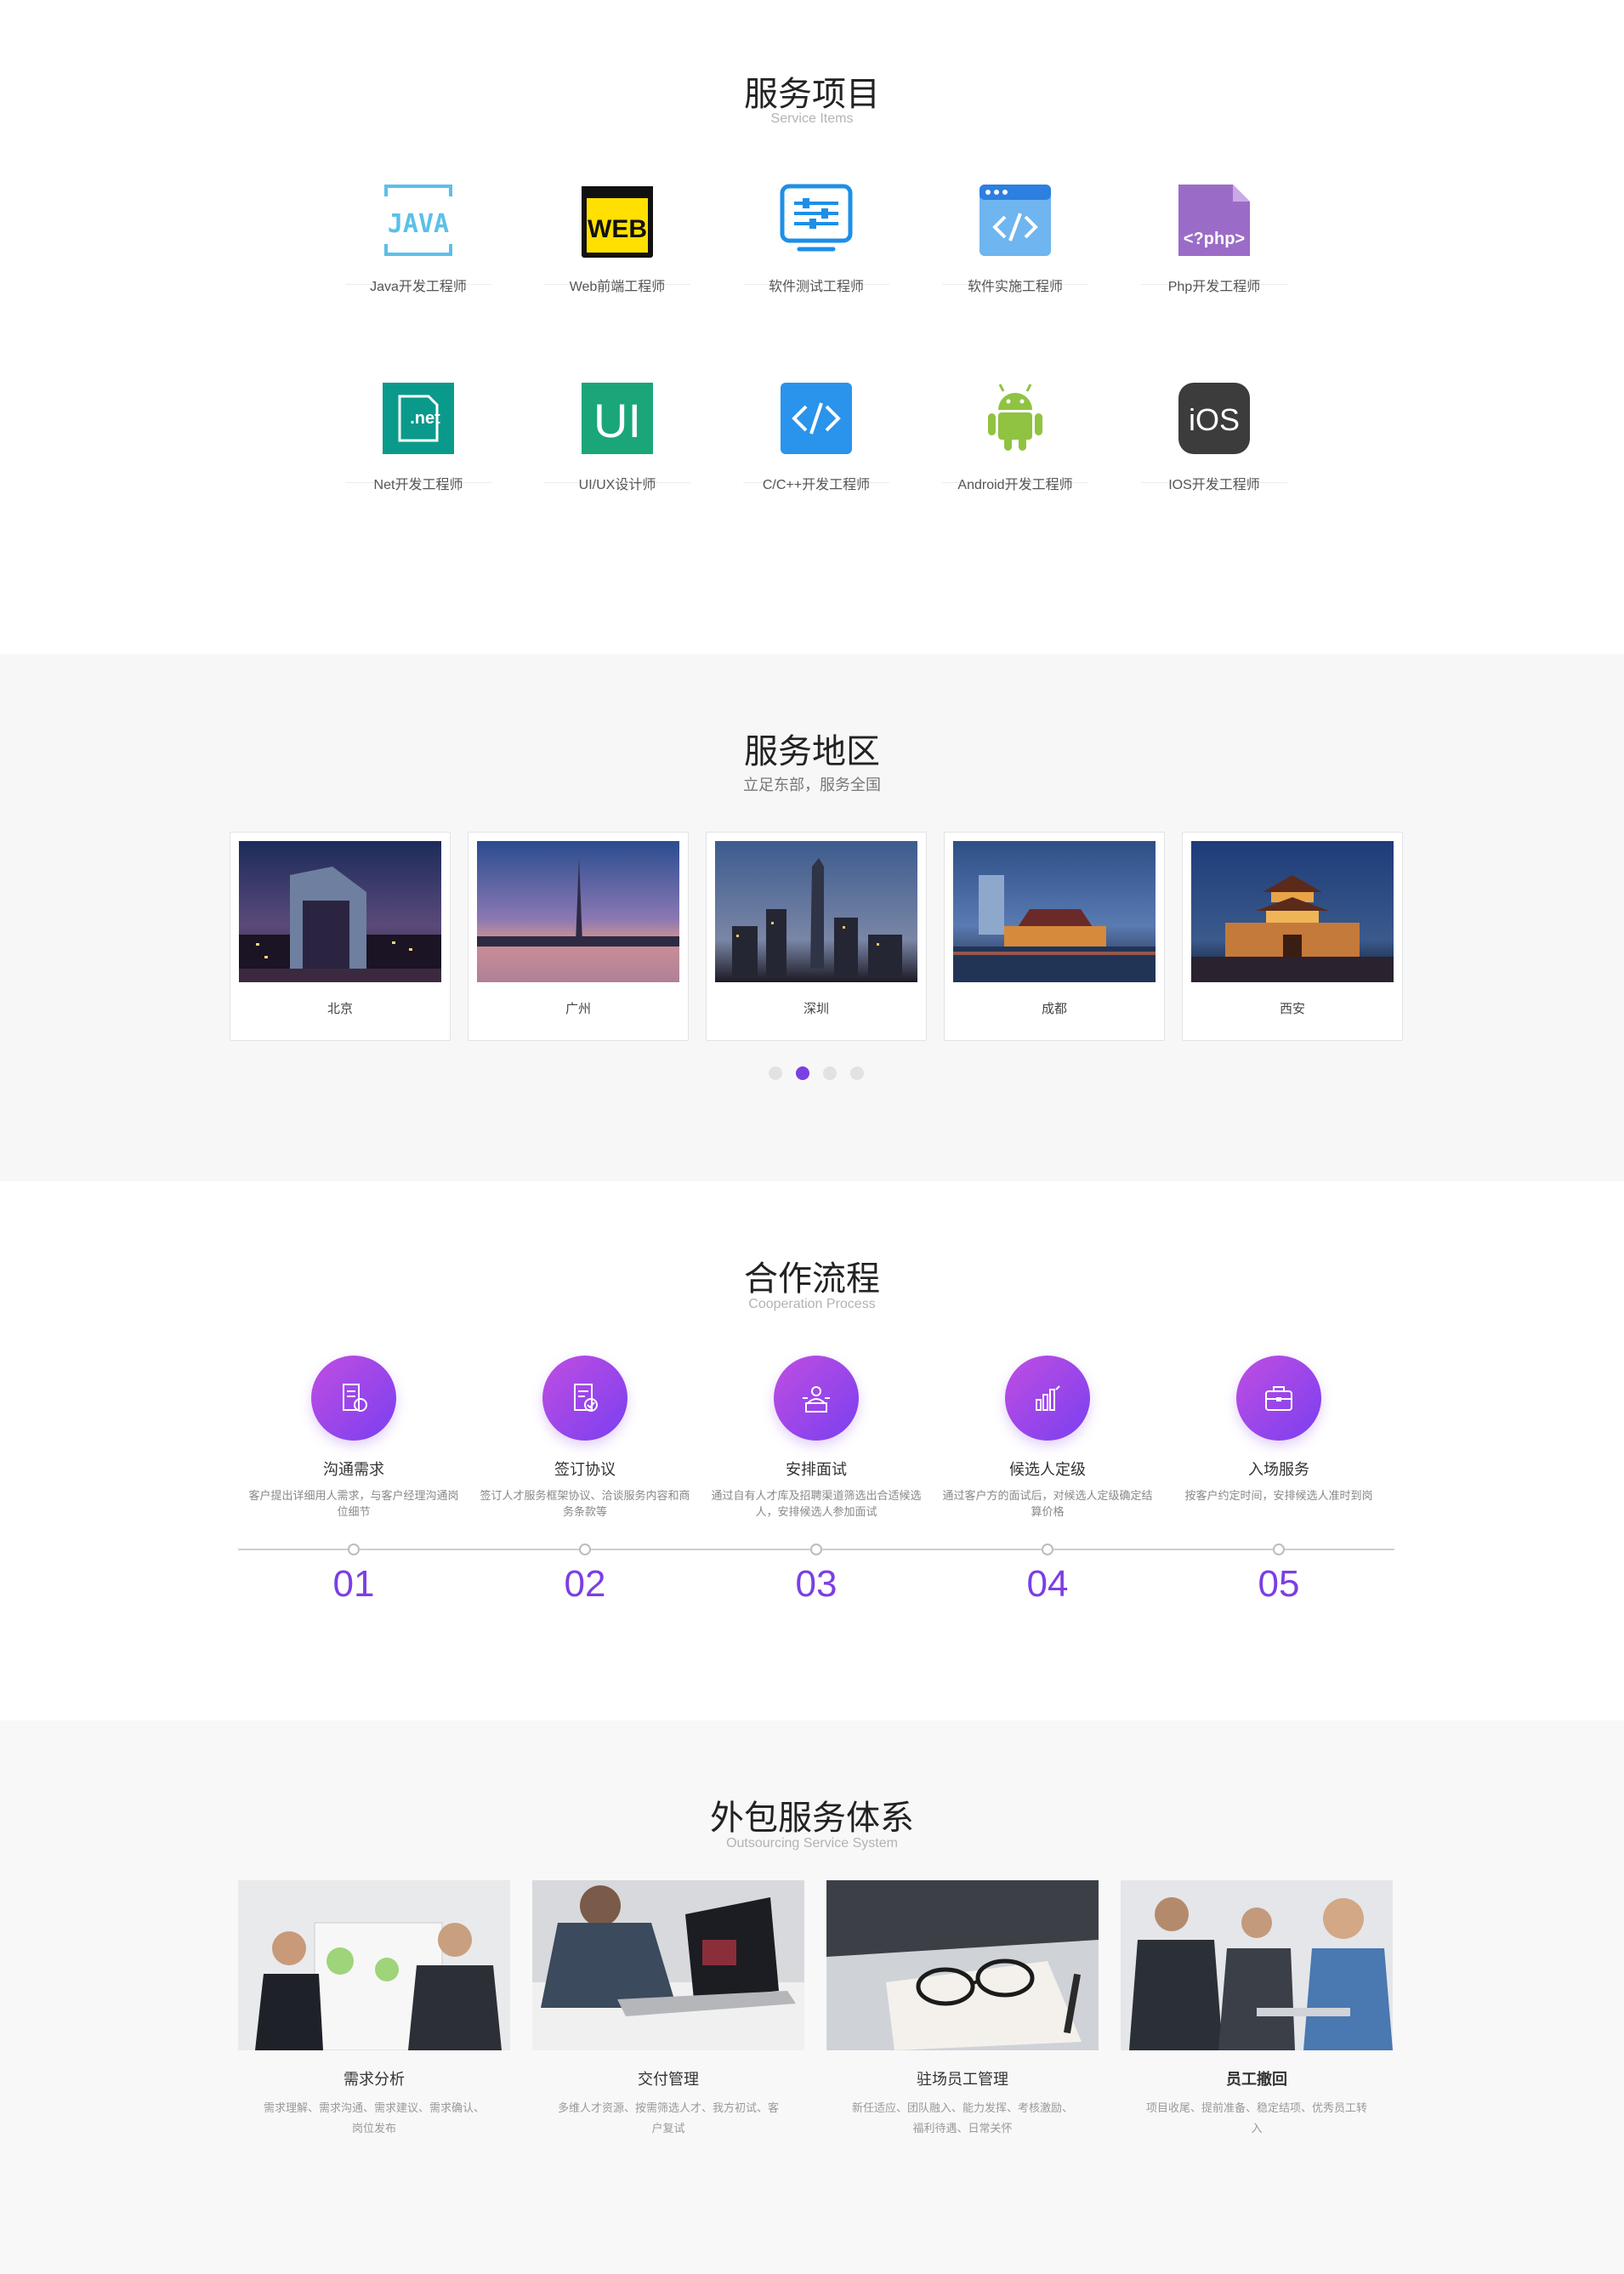 The height and width of the screenshot is (2274, 1624). Describe the element at coordinates (1257, 1965) in the screenshot. I see `office-workers-photo` at that location.